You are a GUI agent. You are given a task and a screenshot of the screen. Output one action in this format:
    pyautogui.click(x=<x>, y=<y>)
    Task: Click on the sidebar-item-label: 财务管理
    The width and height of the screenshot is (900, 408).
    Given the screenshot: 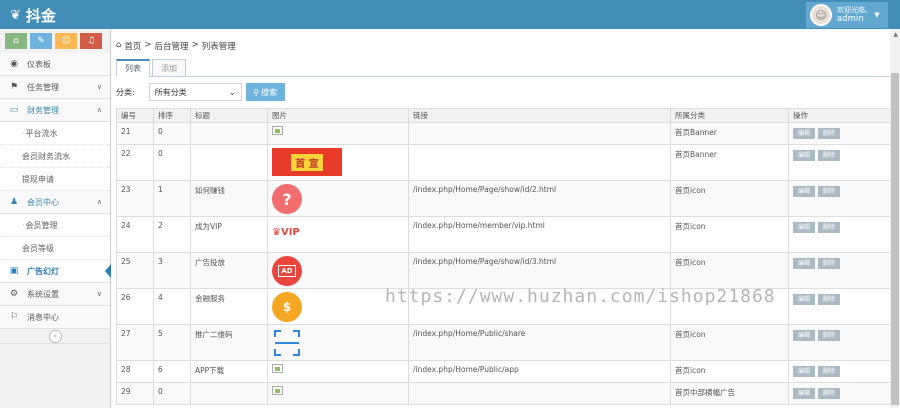 What is the action you would take?
    pyautogui.click(x=43, y=110)
    